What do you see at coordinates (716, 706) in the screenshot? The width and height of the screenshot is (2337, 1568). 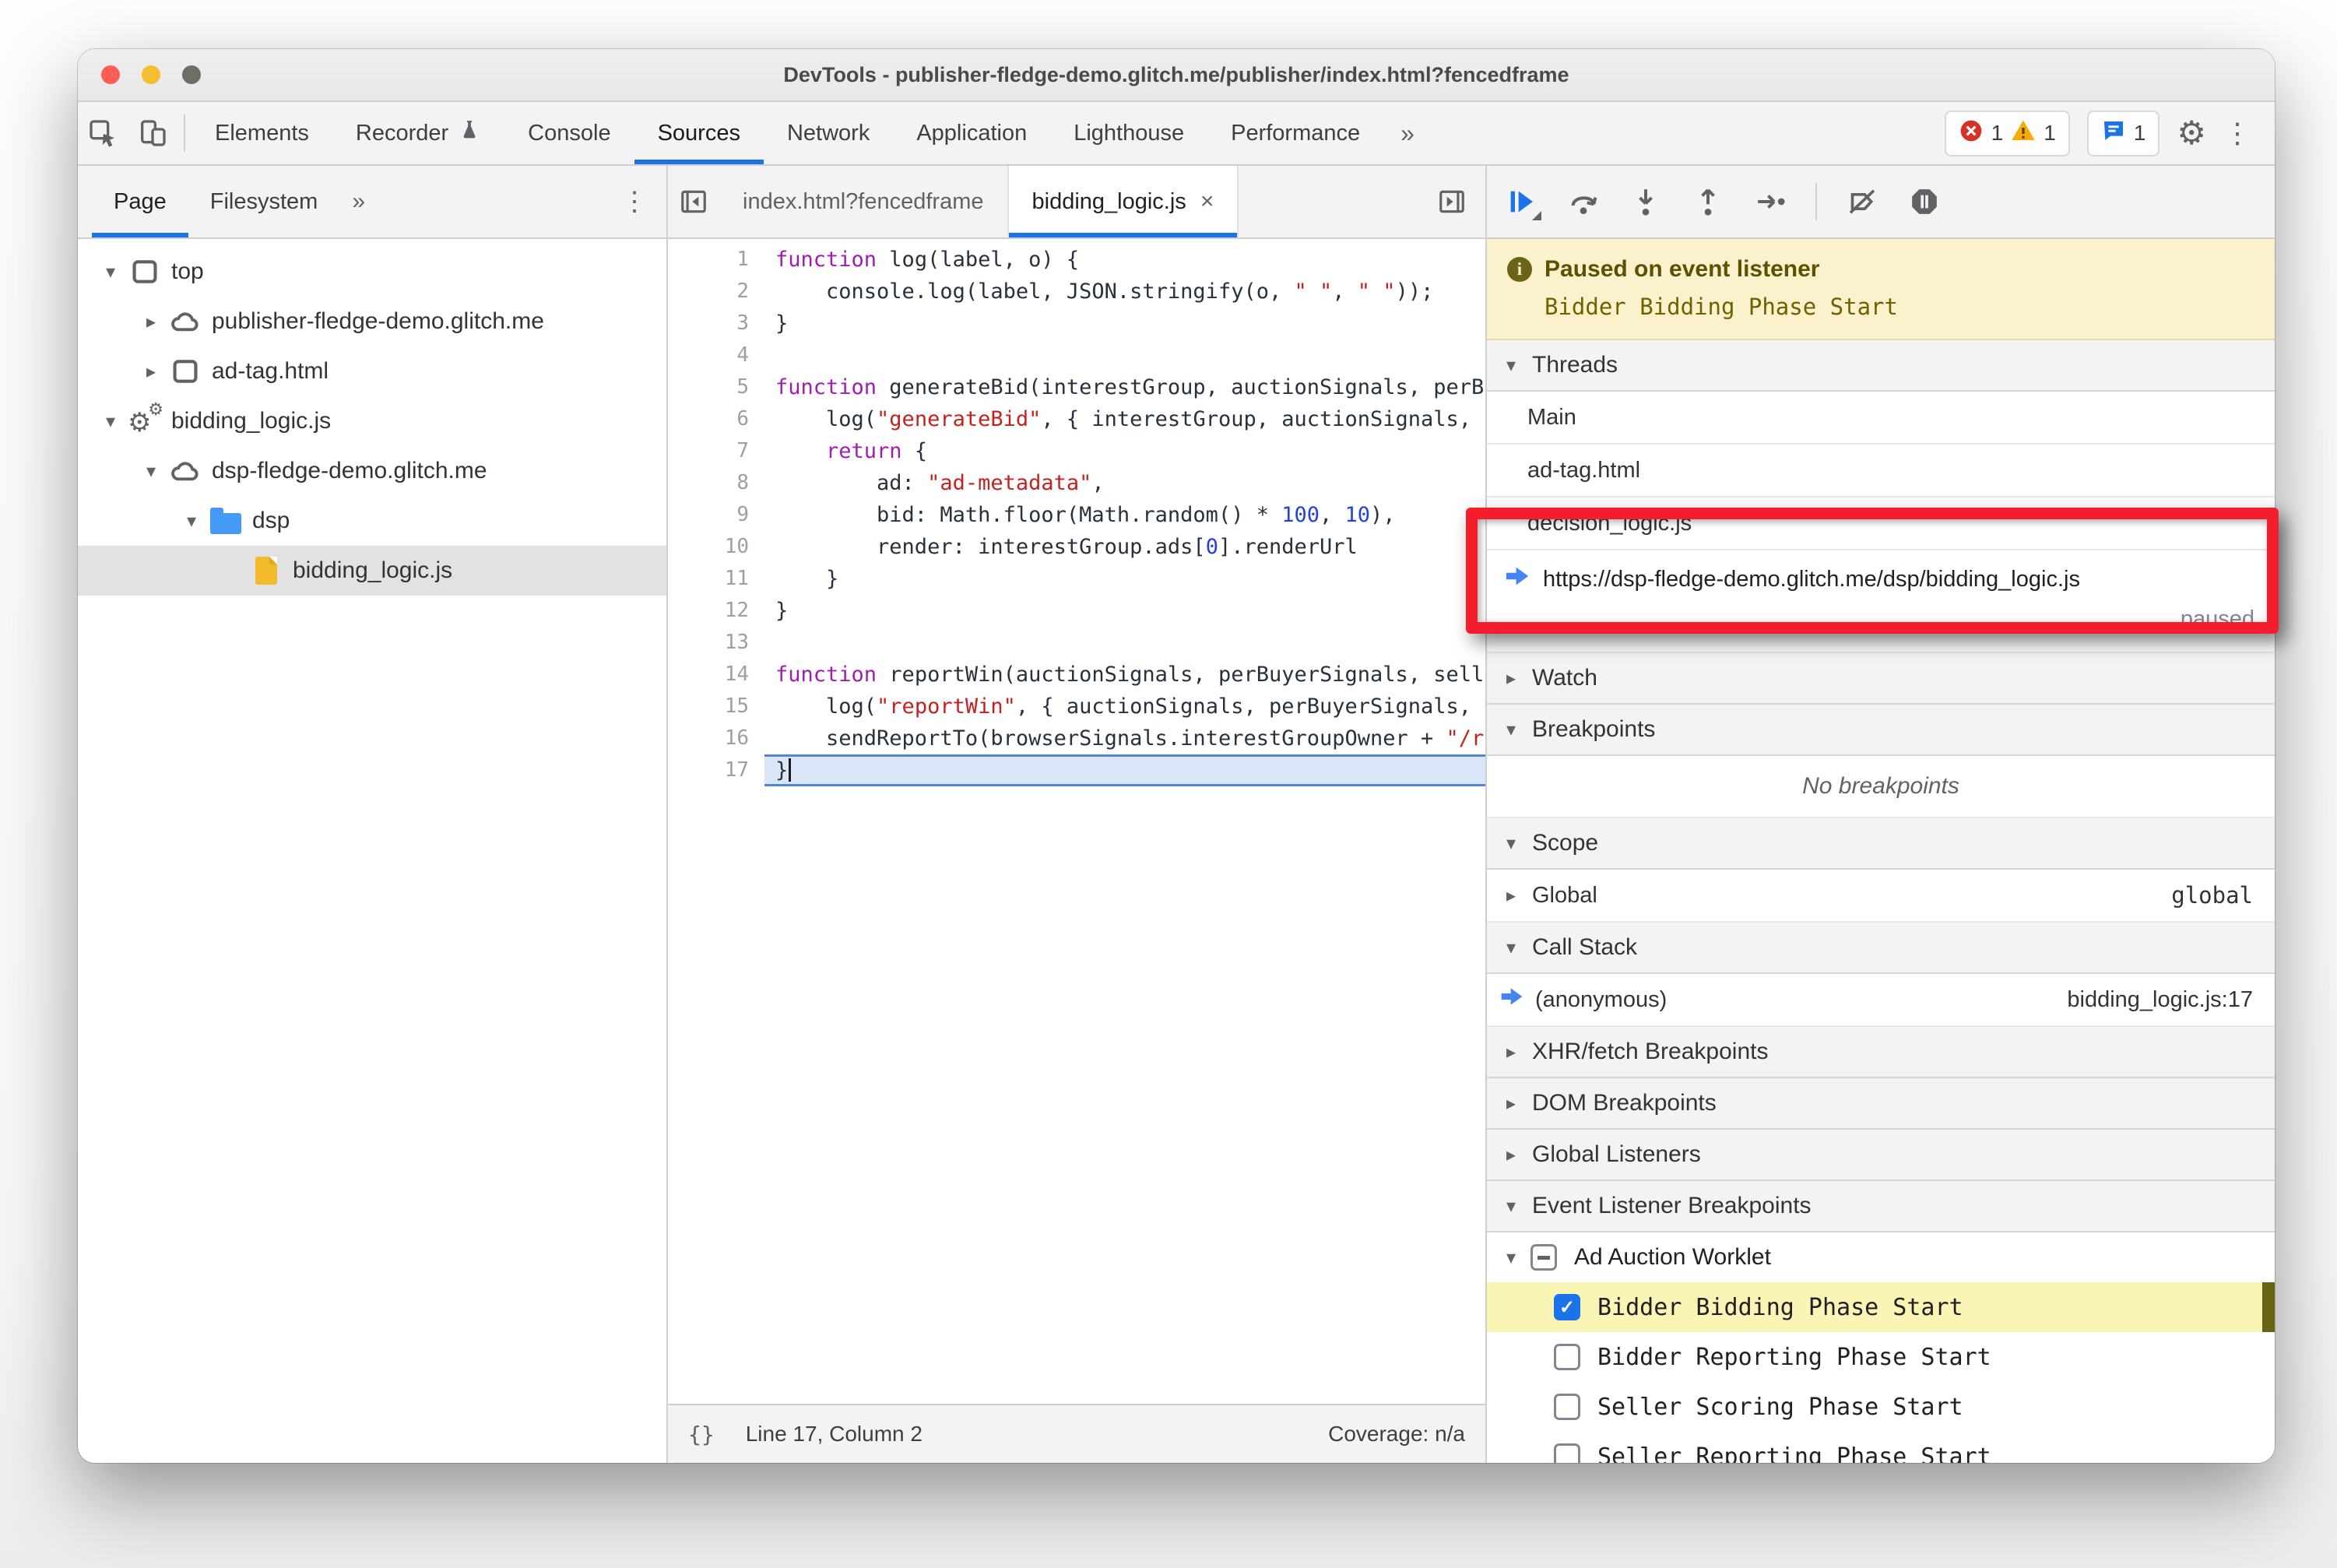 I see `line-number: 15` at bounding box center [716, 706].